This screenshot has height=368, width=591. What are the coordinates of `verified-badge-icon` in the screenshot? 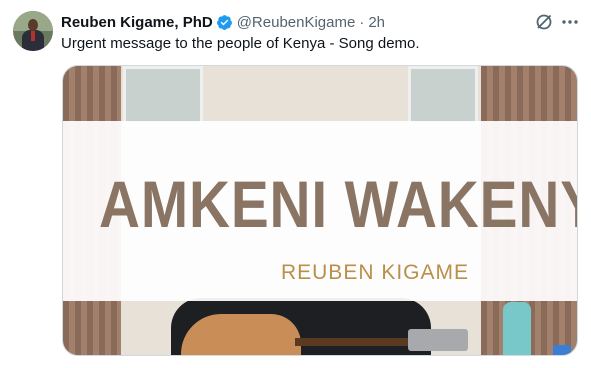 It's located at (224, 22).